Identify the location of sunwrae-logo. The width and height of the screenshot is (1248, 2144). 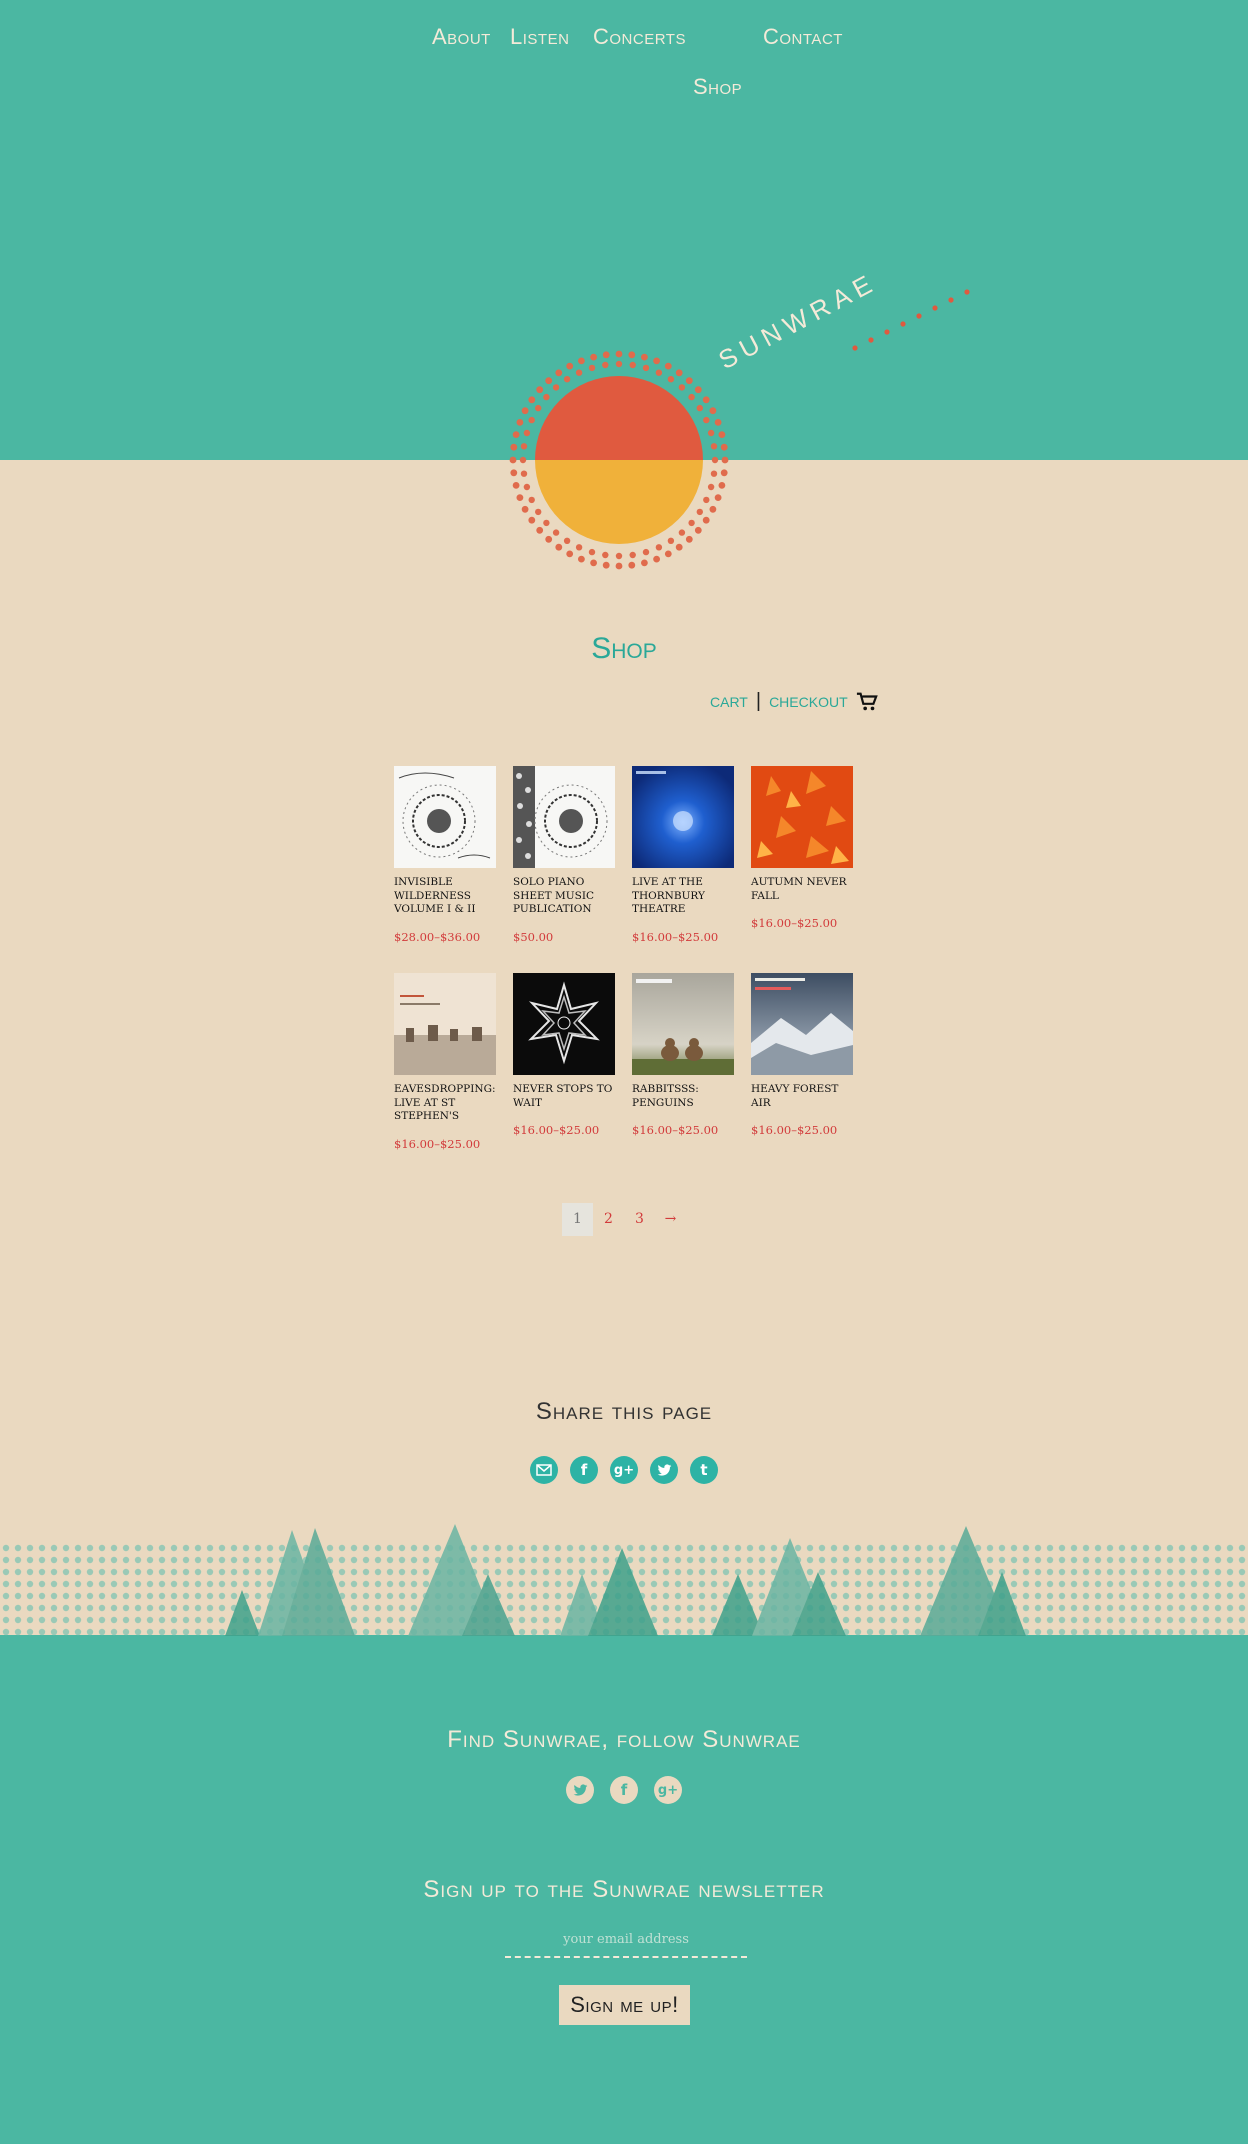
(740, 430).